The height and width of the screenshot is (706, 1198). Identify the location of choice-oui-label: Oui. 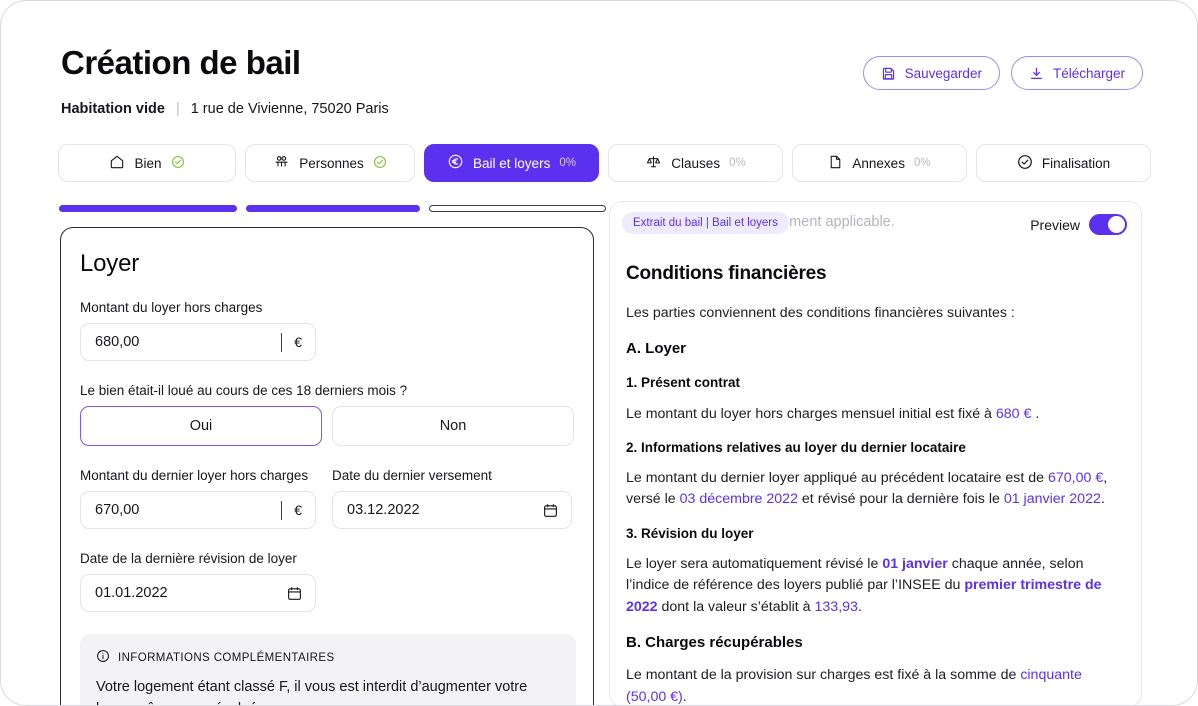
(201, 426).